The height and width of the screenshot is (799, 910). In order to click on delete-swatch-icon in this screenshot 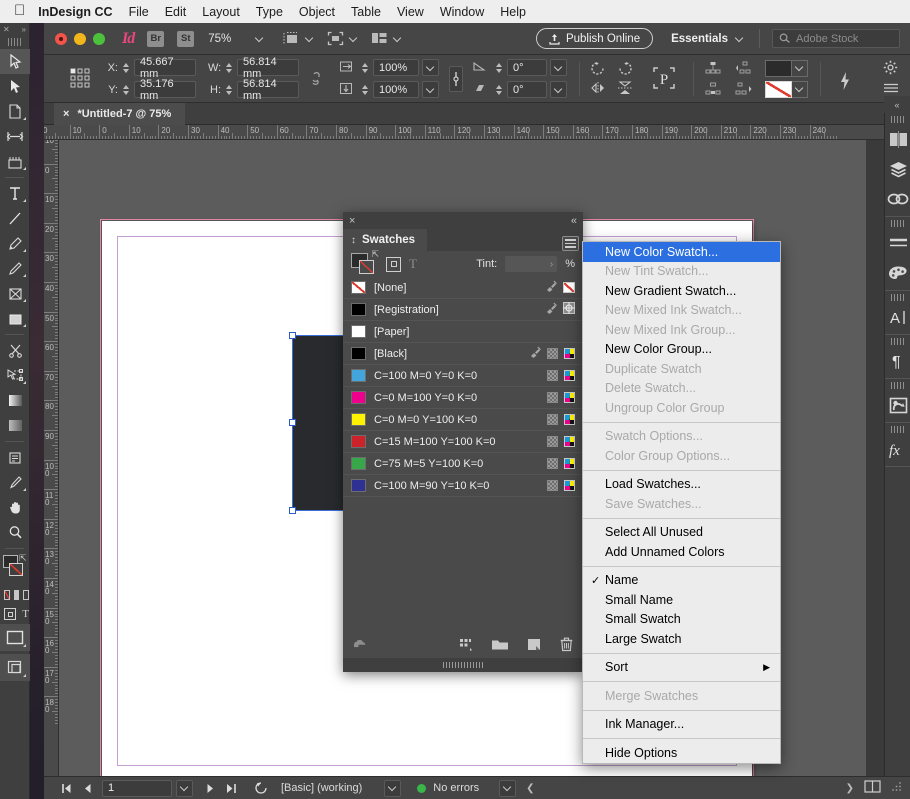, I will do `click(566, 646)`.